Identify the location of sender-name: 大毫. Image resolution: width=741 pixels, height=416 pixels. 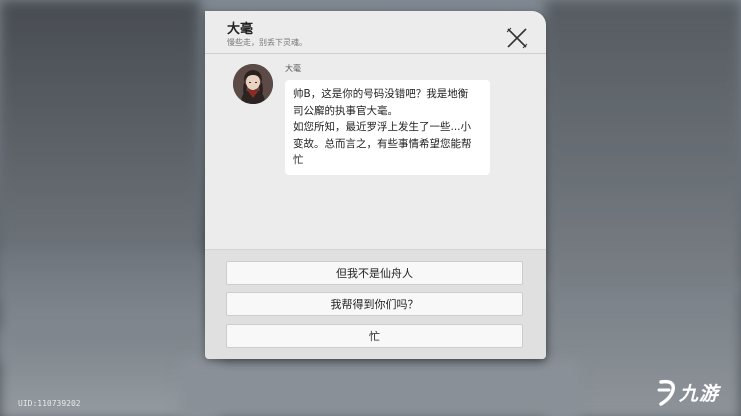
(293, 68).